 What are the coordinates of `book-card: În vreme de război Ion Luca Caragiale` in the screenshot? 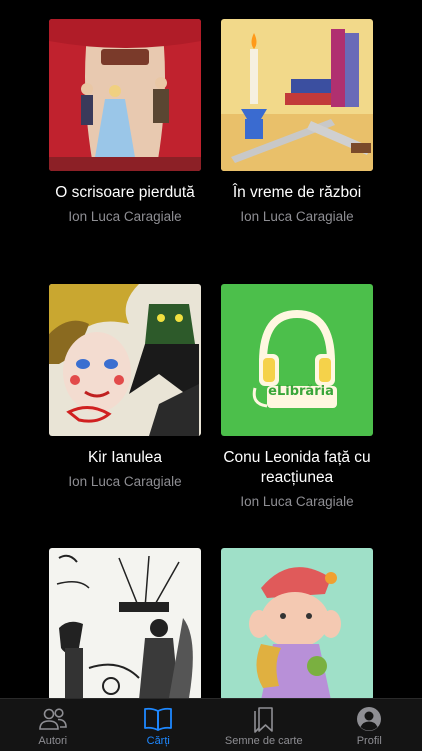 It's located at (297, 122).